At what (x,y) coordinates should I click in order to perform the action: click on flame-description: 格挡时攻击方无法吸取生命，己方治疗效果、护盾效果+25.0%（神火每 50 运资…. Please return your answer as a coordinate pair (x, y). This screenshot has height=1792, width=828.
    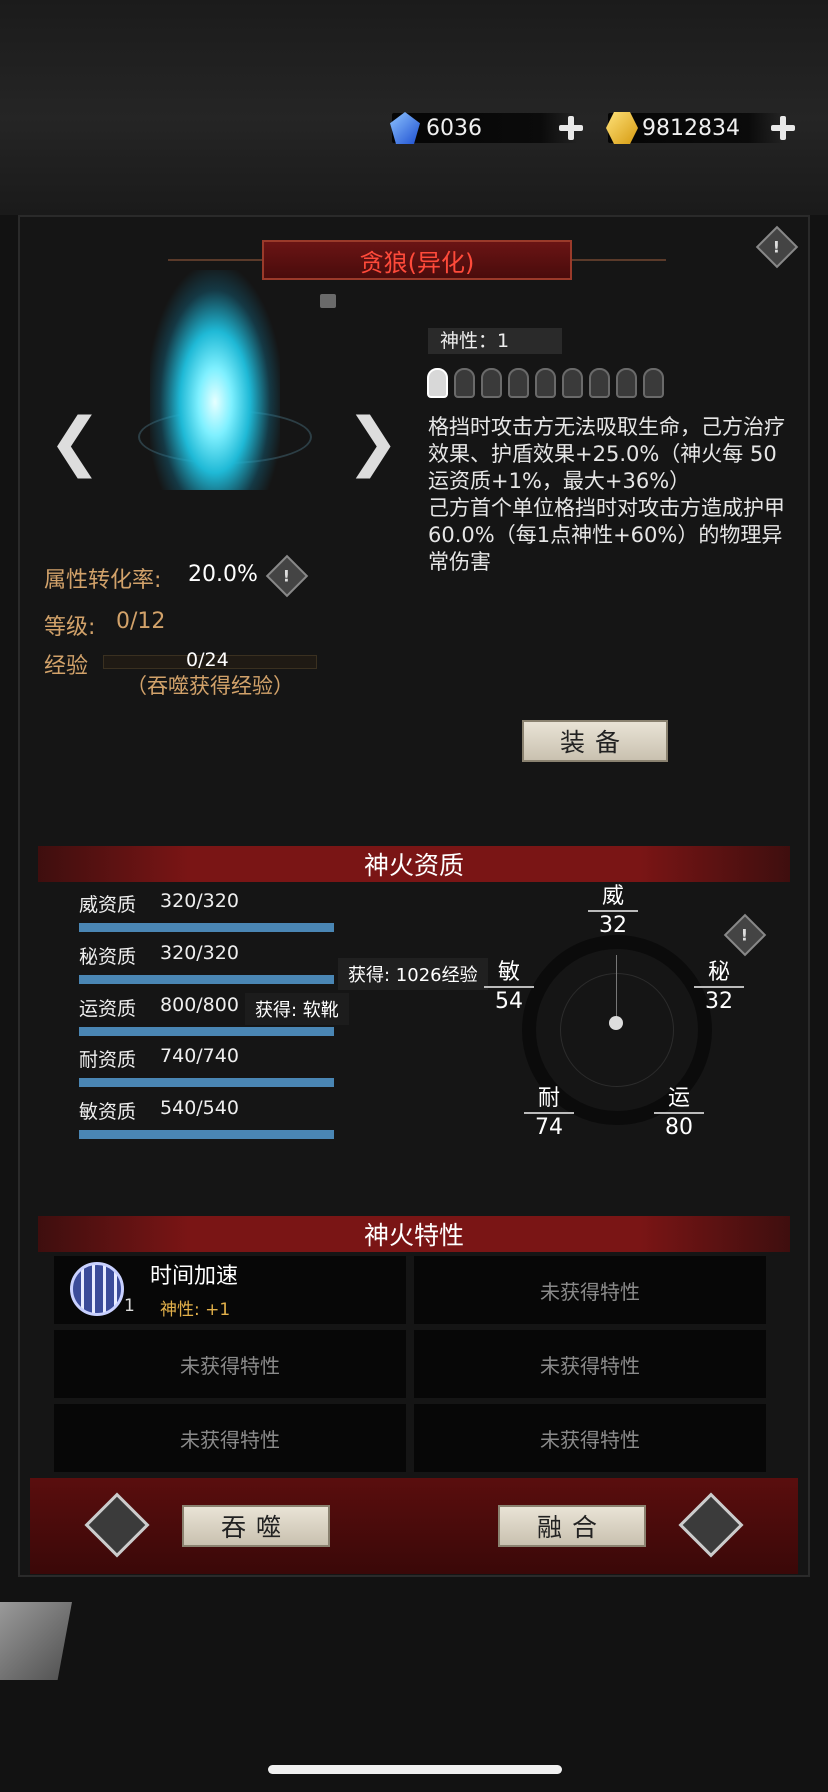
    Looking at the image, I should click on (606, 494).